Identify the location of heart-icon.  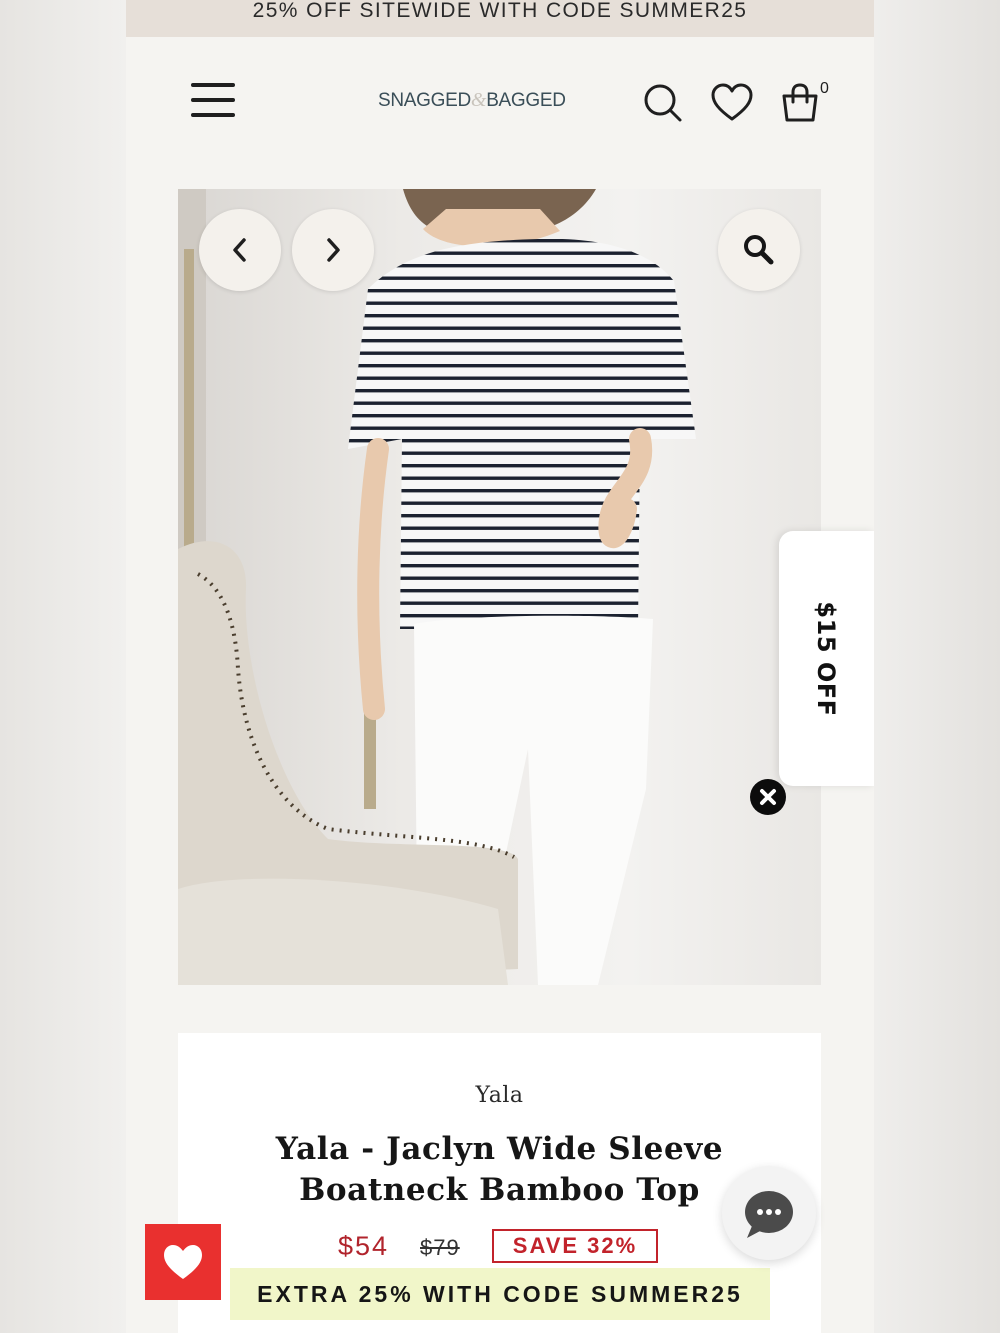
(732, 103).